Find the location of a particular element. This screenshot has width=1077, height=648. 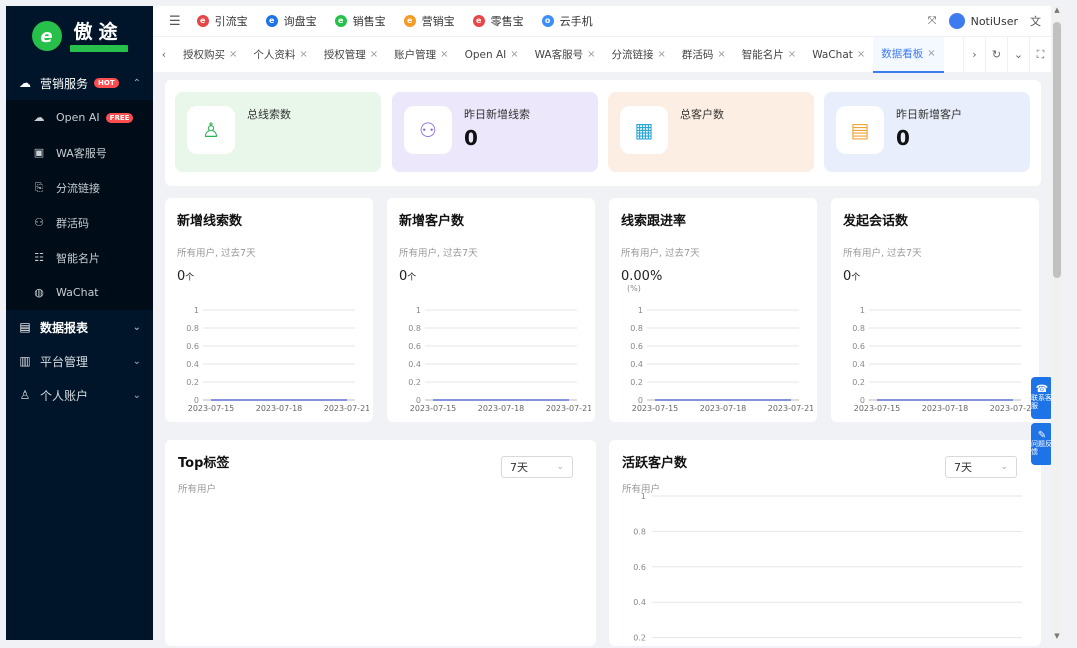

card-icon: ☷ is located at coordinates (39, 257).